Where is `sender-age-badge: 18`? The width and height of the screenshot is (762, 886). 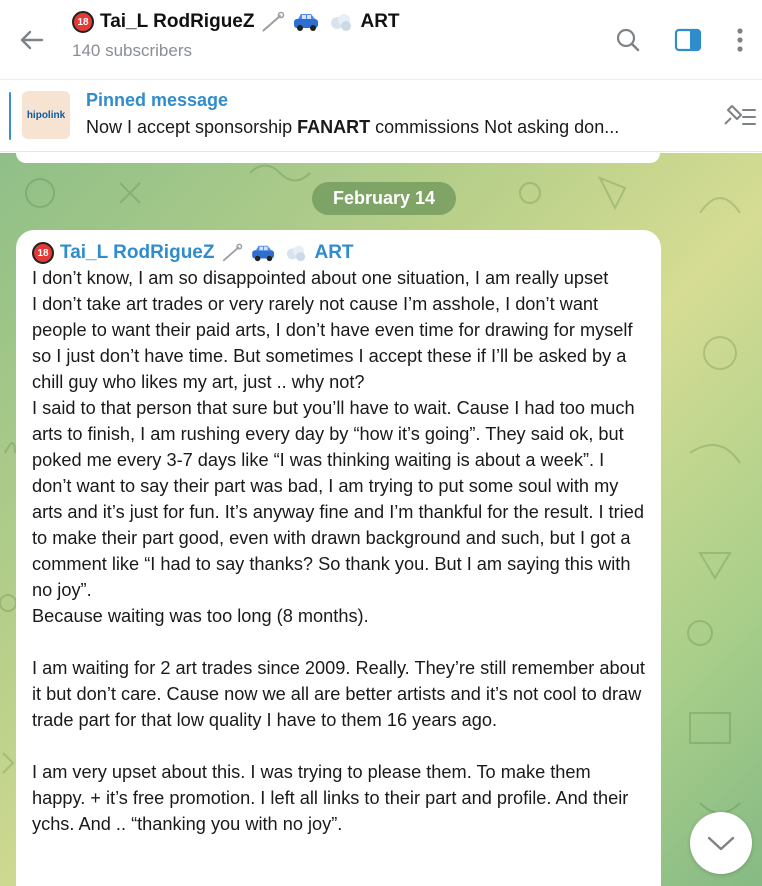
sender-age-badge: 18 is located at coordinates (43, 253).